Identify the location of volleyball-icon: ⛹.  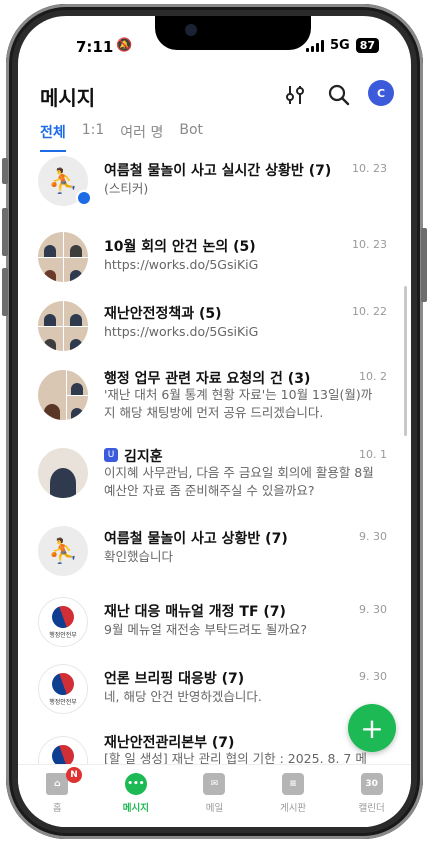
(63, 551).